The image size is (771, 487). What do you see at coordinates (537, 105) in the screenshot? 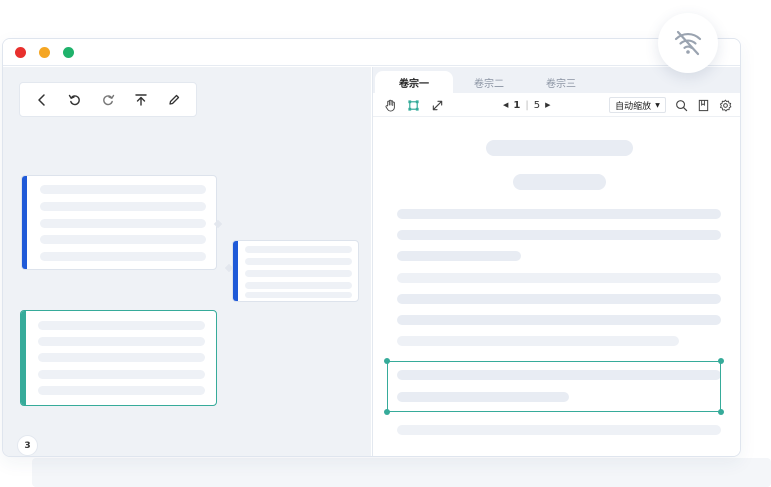
I see `total-pages: 5` at bounding box center [537, 105].